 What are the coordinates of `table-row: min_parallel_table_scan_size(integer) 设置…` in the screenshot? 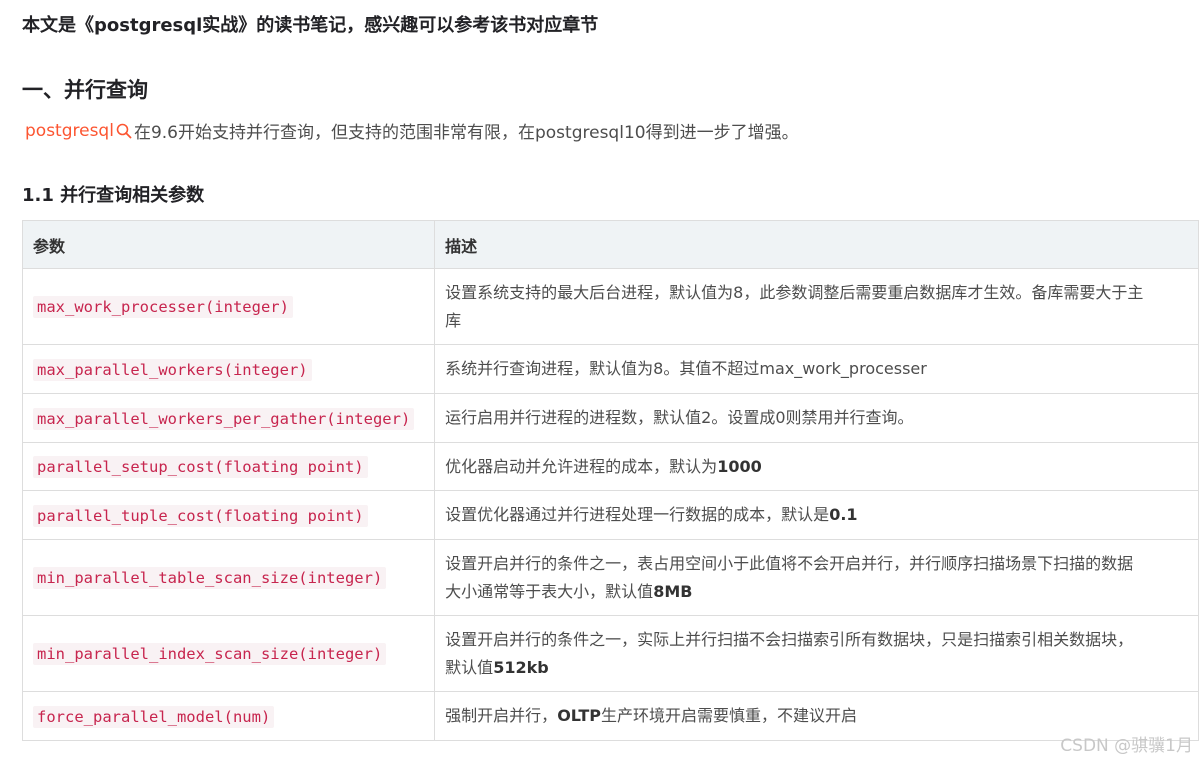 It's located at (610, 577).